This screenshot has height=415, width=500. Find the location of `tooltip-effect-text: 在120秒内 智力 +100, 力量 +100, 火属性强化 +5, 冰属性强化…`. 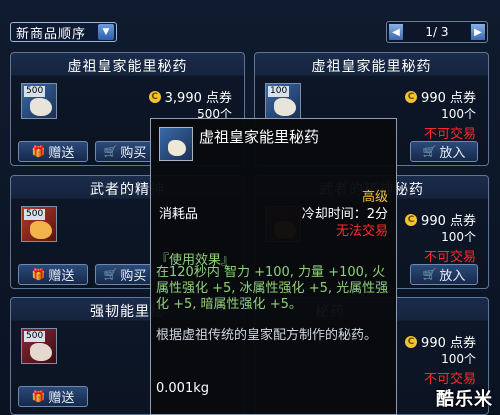

tooltip-effect-text: 在120秒内 智力 +100, 力量 +100, 火属性强化 +5, 冰属性强化… is located at coordinates (272, 288).